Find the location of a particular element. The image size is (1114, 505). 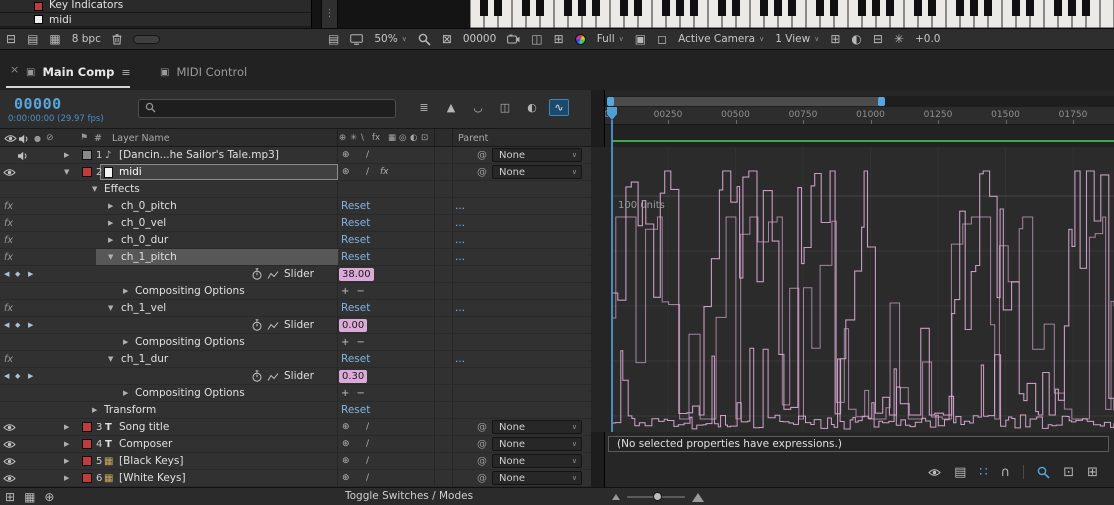

tab-midi-control: ▣ MIDI Control is located at coordinates (203, 72).